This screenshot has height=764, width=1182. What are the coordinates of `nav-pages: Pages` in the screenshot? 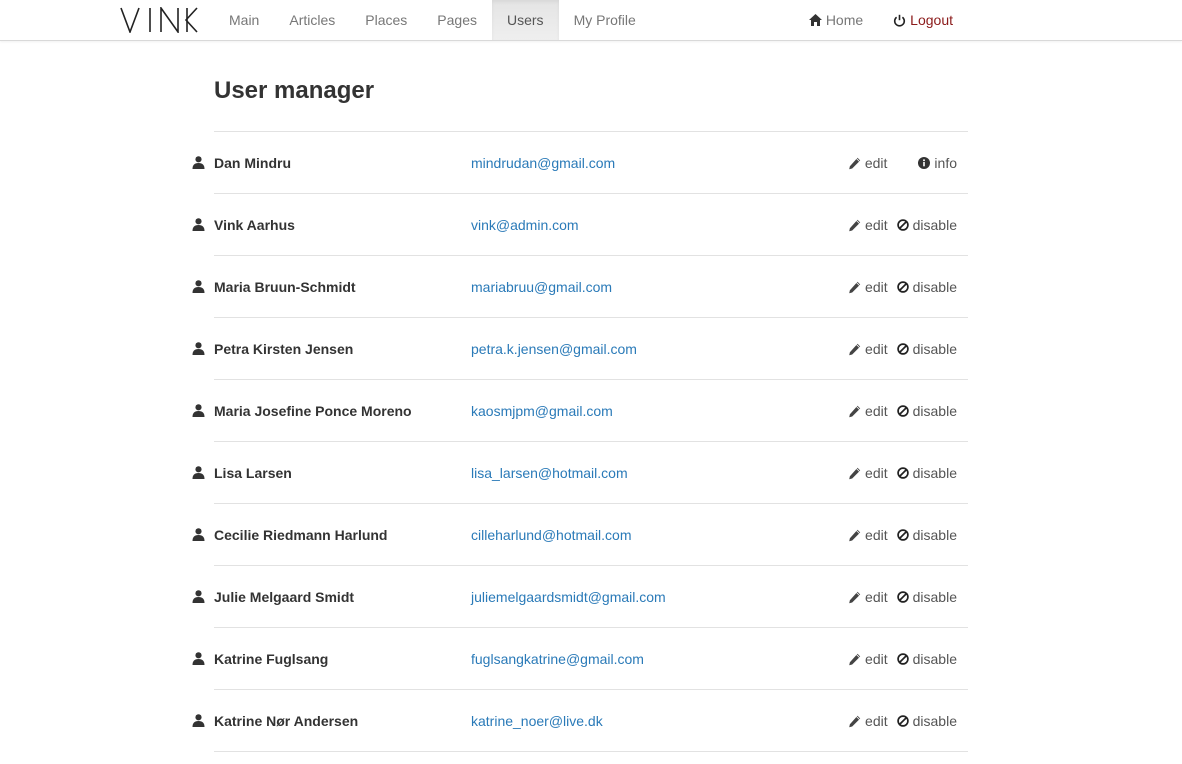 It's located at (457, 20).